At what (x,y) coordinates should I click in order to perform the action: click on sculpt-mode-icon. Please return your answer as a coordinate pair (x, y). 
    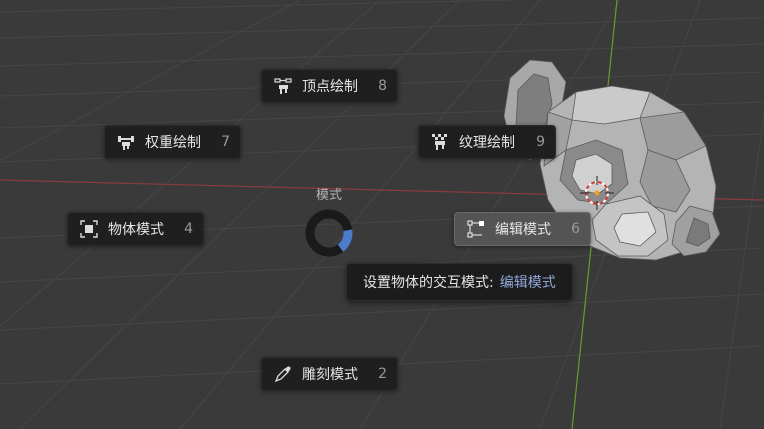
    Looking at the image, I should click on (283, 374).